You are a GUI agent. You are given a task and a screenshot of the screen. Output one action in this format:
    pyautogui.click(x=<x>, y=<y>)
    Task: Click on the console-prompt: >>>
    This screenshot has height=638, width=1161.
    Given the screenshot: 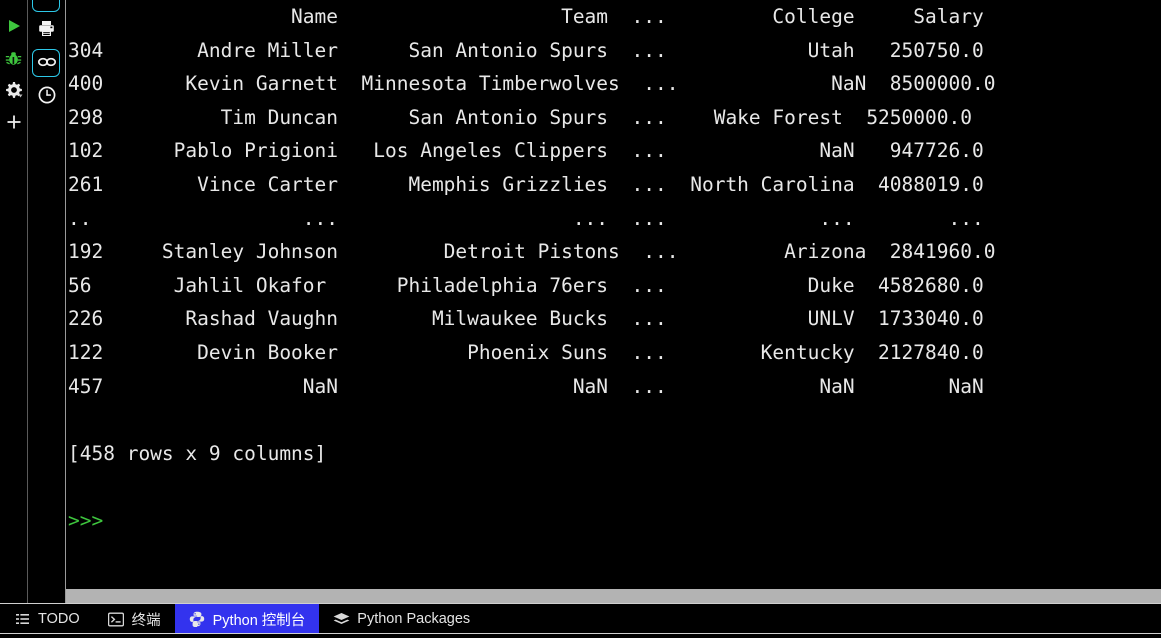 What is the action you would take?
    pyautogui.click(x=86, y=520)
    